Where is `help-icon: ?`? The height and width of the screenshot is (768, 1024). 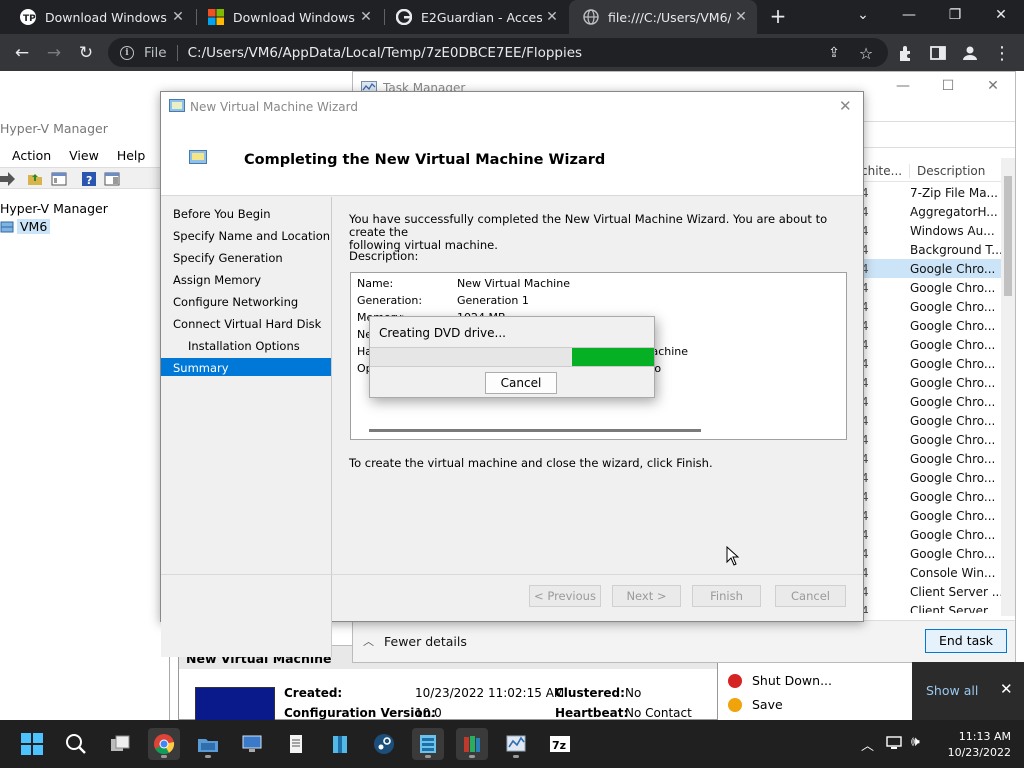 help-icon: ? is located at coordinates (89, 179).